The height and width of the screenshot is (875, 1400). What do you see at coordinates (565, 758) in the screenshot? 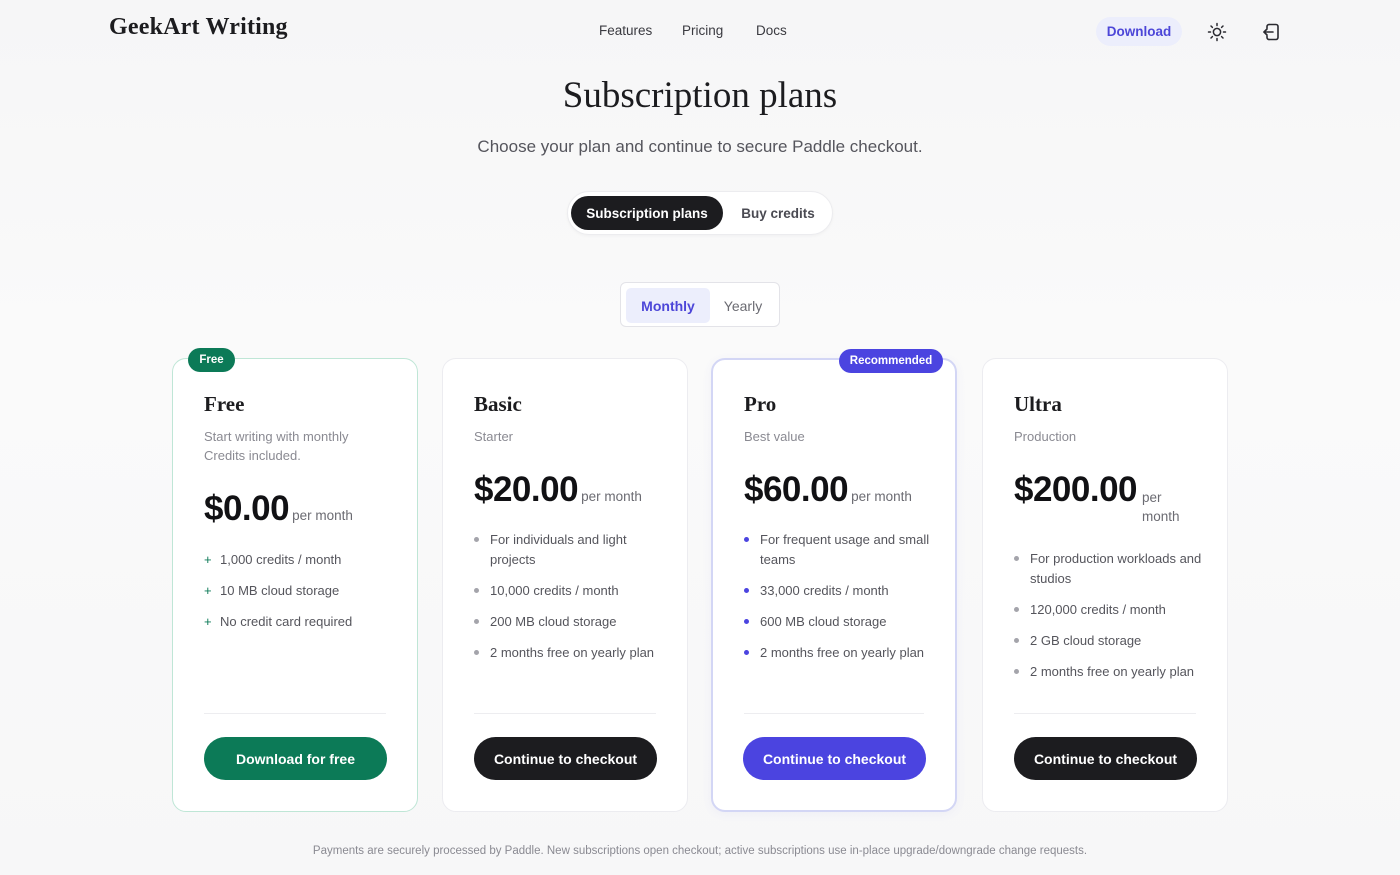
I see `checkout-basic-button: Continue to checkout` at bounding box center [565, 758].